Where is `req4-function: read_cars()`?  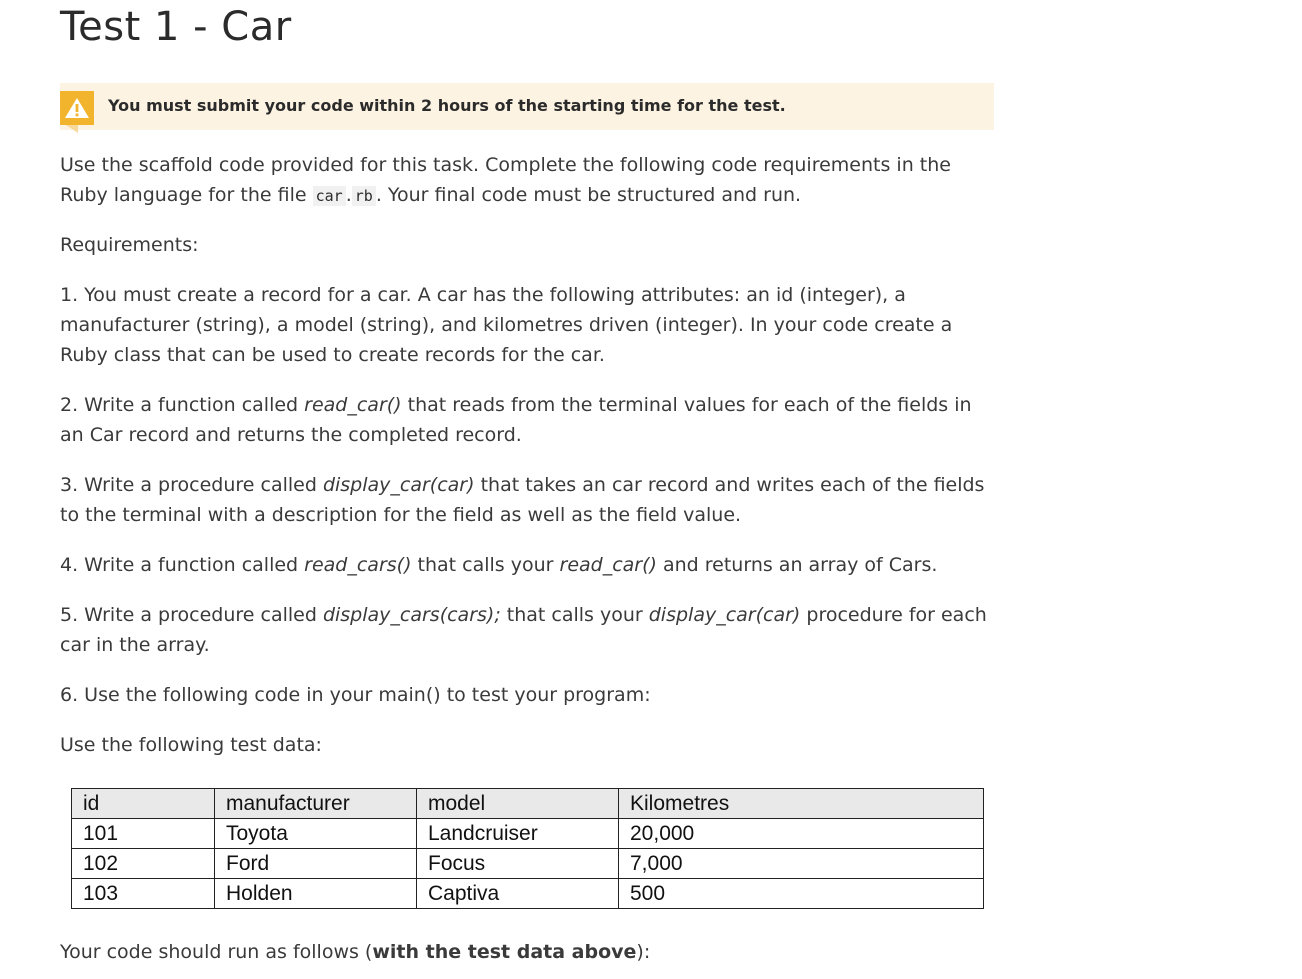
req4-function: read_cars() is located at coordinates (358, 565).